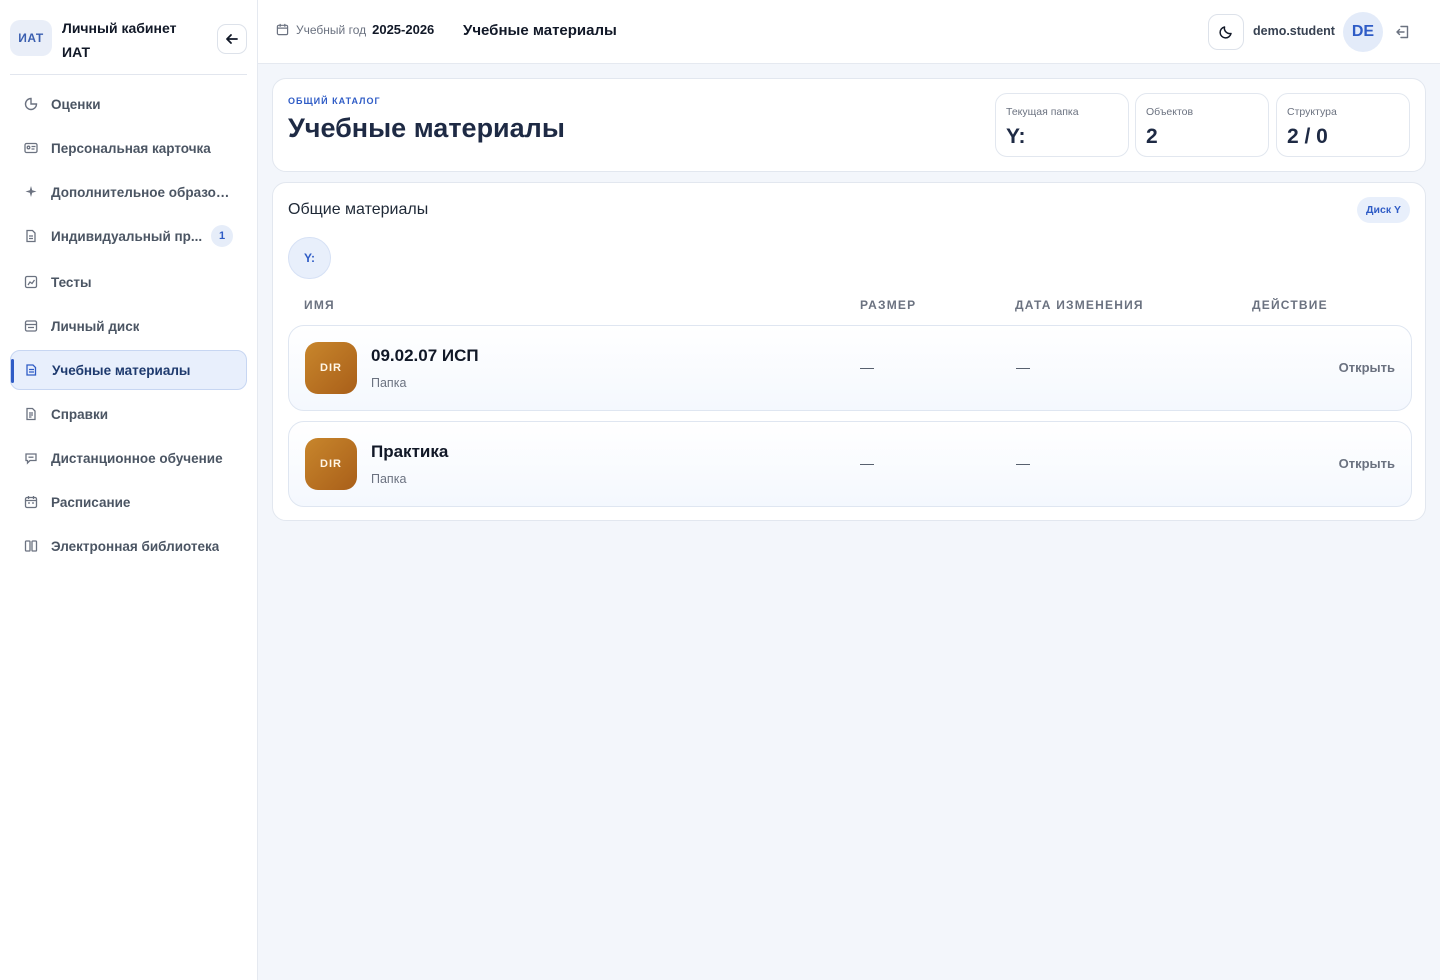  Describe the element at coordinates (31, 104) in the screenshot. I see `pie-chart-icon` at that location.